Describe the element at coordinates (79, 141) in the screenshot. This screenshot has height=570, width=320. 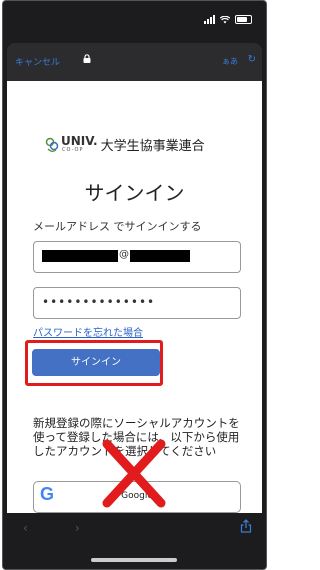
I see `univ-text: UNIV.` at that location.